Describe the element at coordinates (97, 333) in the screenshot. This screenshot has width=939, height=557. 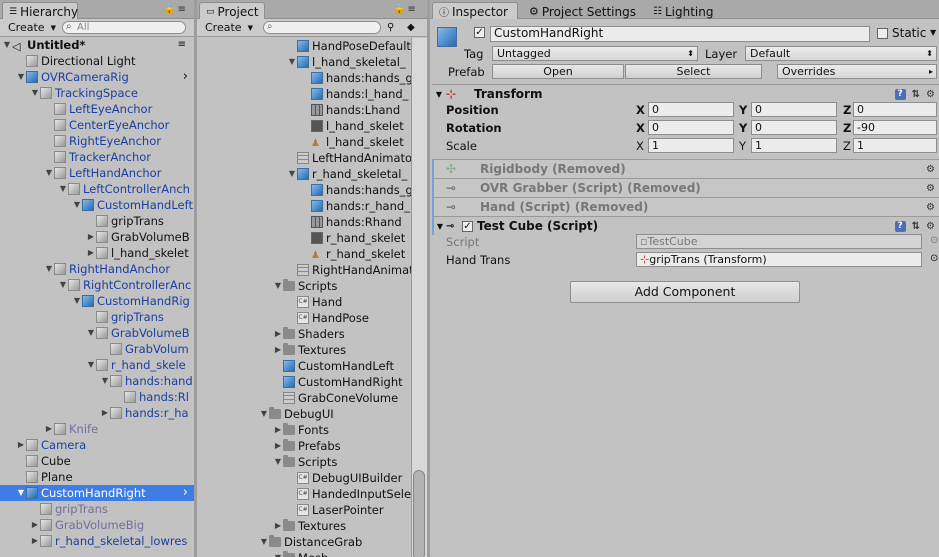
I see `hierarchy-item: ▼ GrabVolumeB` at that location.